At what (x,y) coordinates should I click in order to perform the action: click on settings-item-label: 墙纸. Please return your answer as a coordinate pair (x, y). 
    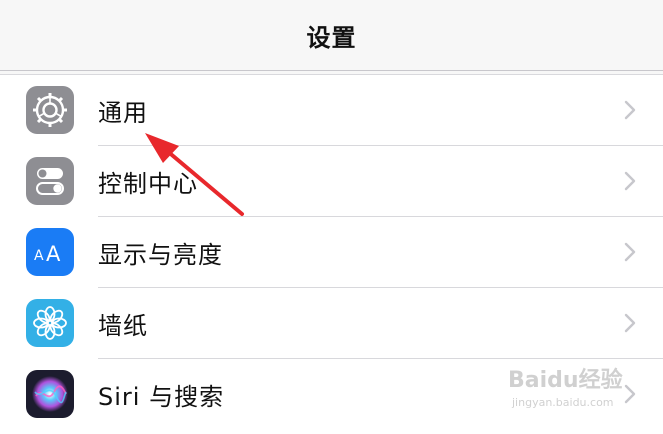
    Looking at the image, I should click on (123, 326).